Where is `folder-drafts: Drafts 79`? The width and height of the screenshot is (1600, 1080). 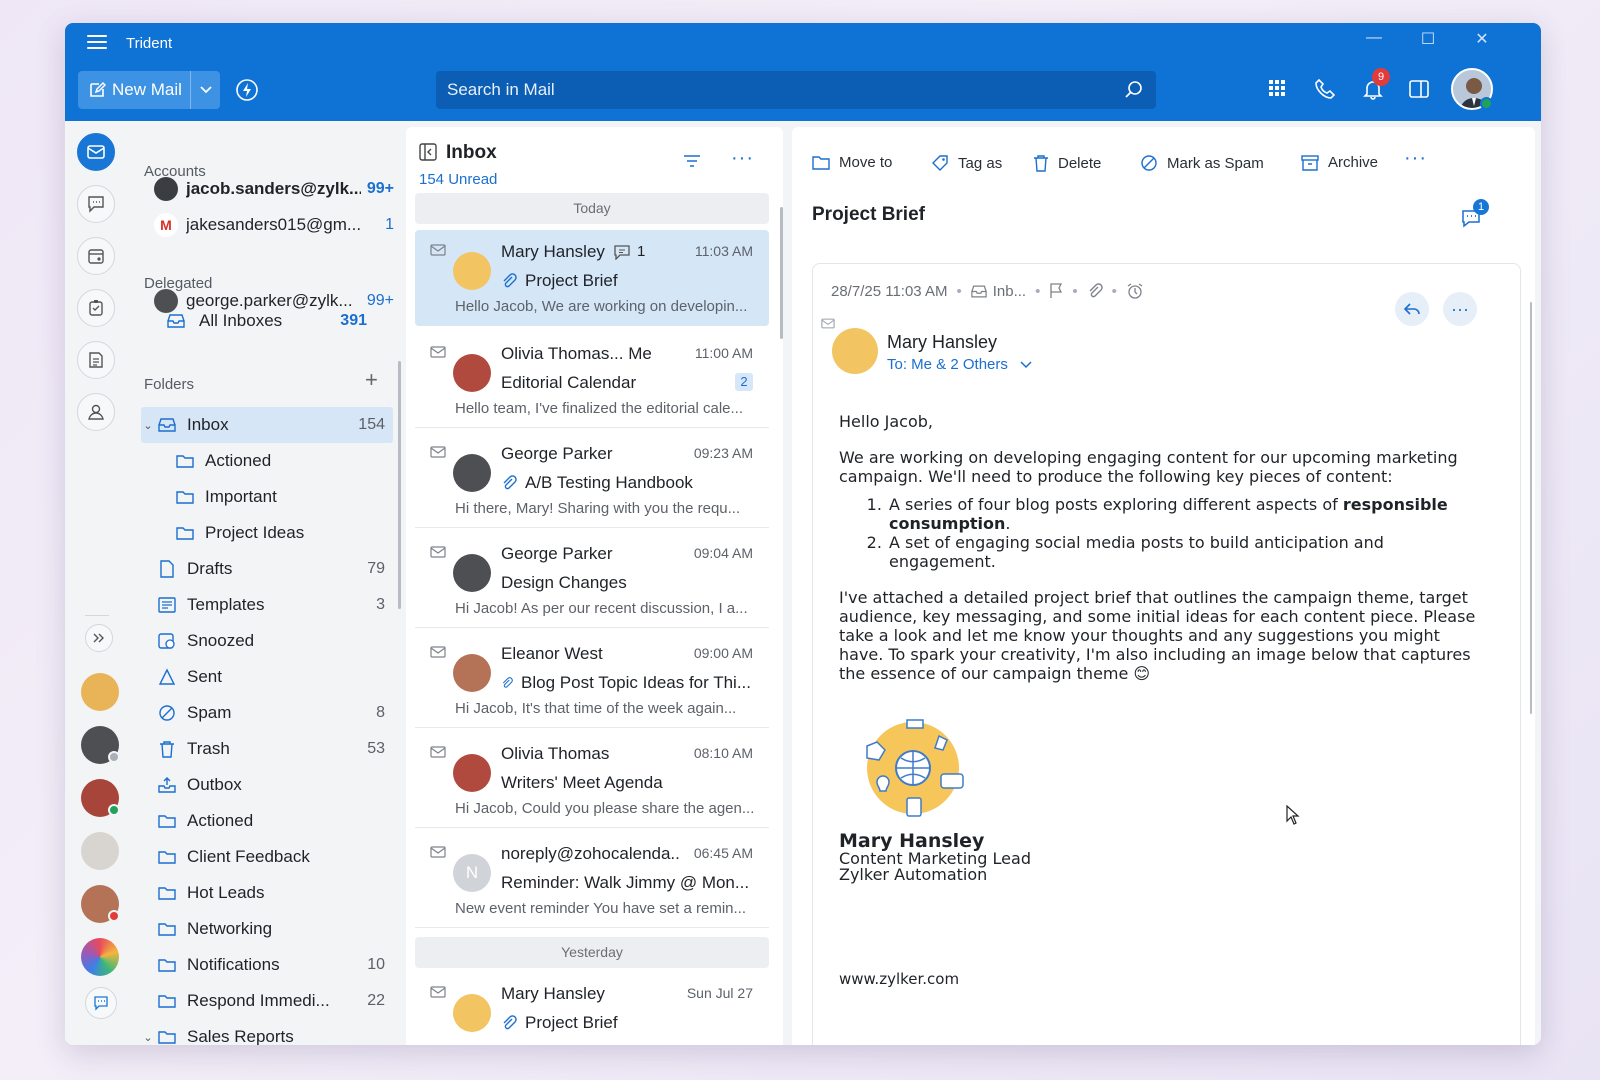 folder-drafts: Drafts 79 is located at coordinates (274, 569).